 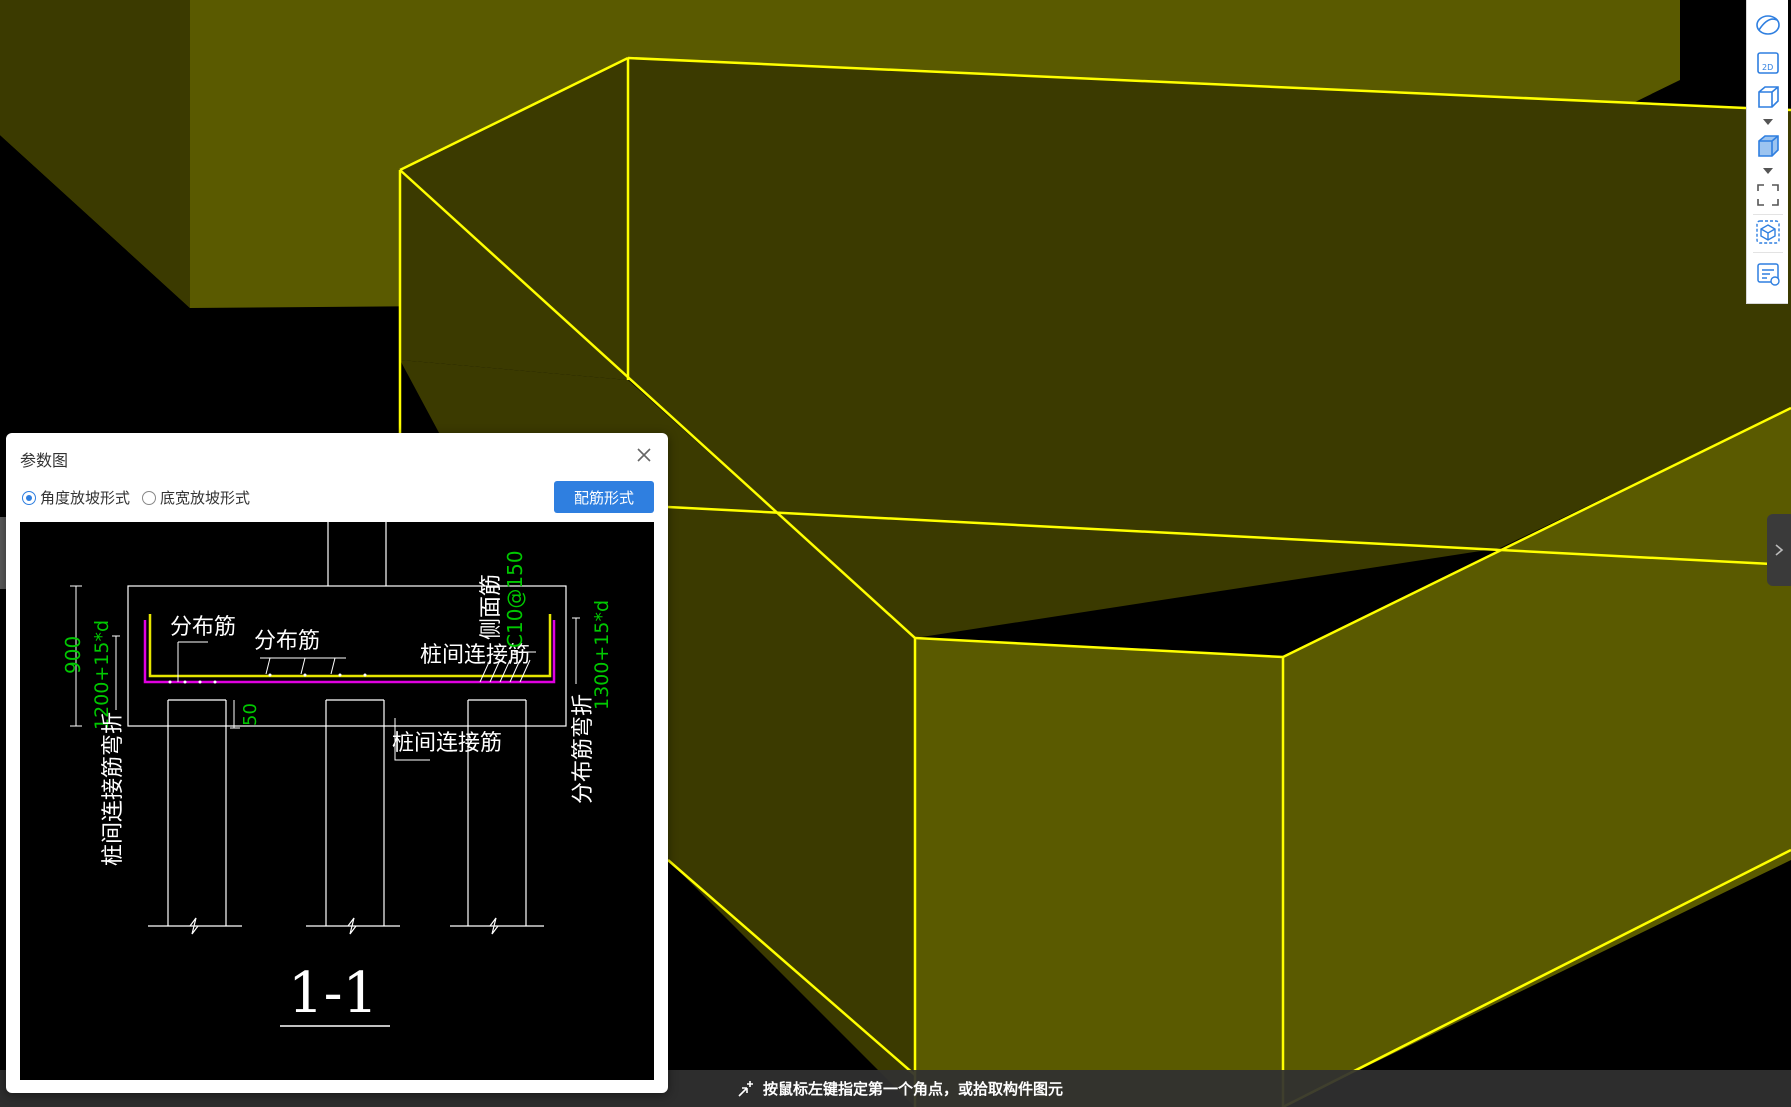 What do you see at coordinates (149, 497) in the screenshot?
I see `radio-button-unchecked` at bounding box center [149, 497].